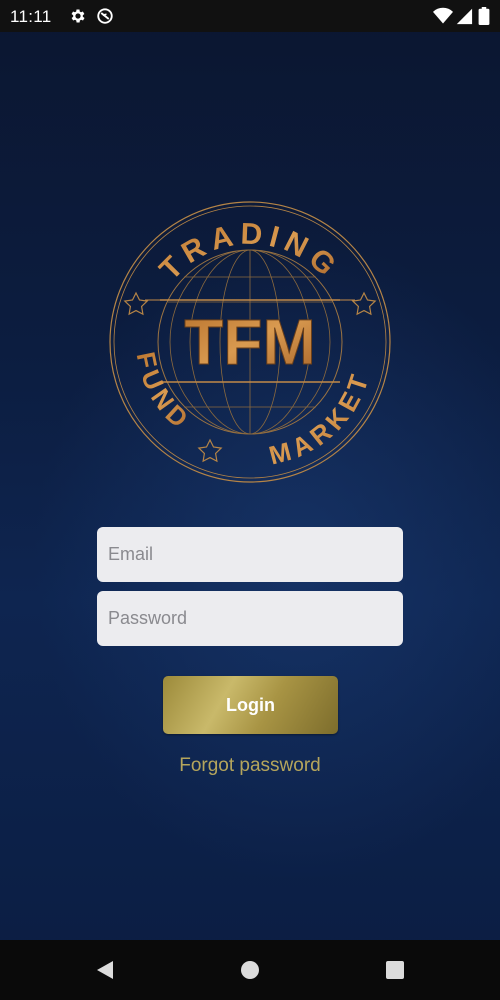 The height and width of the screenshot is (1000, 500). What do you see at coordinates (250, 618) in the screenshot?
I see `password-field` at bounding box center [250, 618].